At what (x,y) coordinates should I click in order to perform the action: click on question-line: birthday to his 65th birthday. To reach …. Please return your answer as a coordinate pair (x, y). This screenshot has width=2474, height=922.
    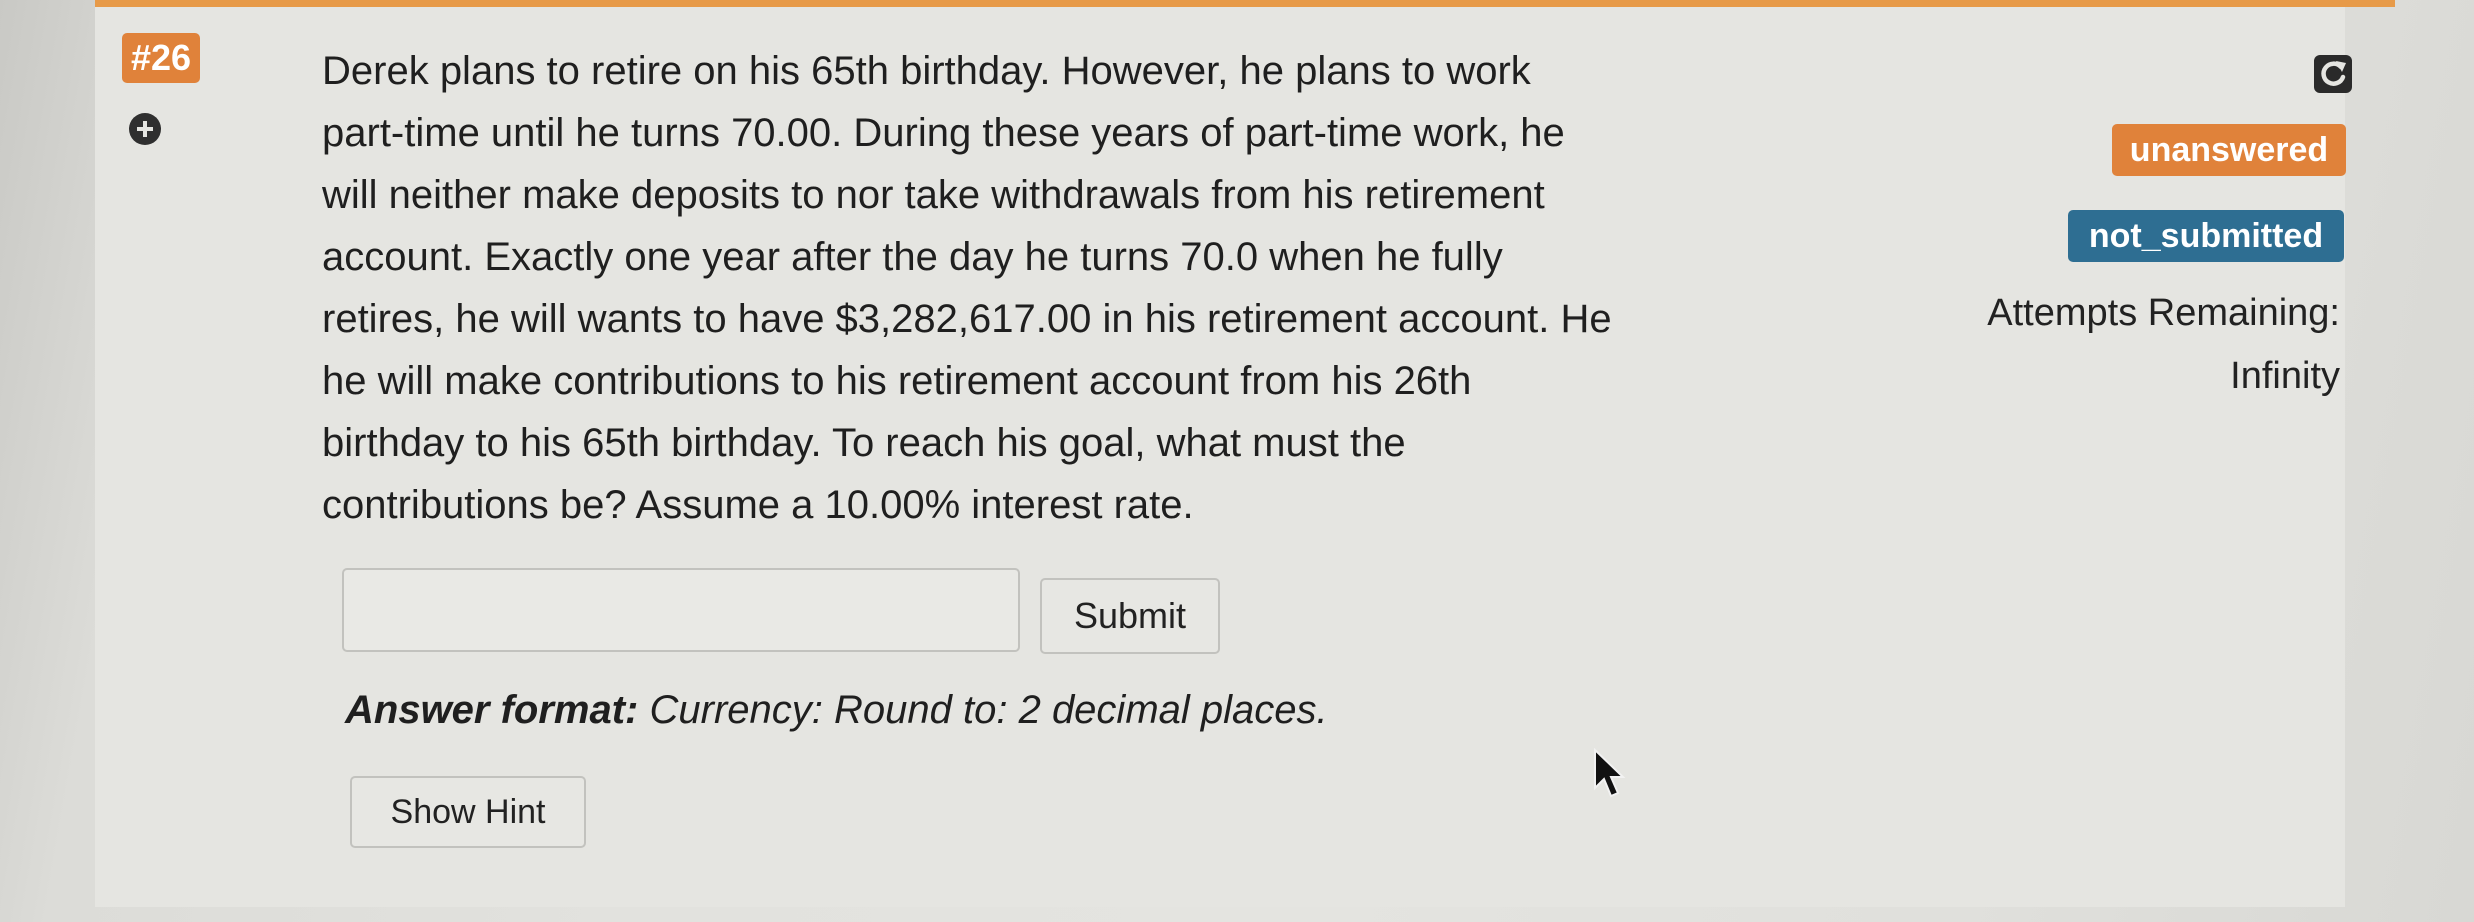
    Looking at the image, I should click on (864, 443).